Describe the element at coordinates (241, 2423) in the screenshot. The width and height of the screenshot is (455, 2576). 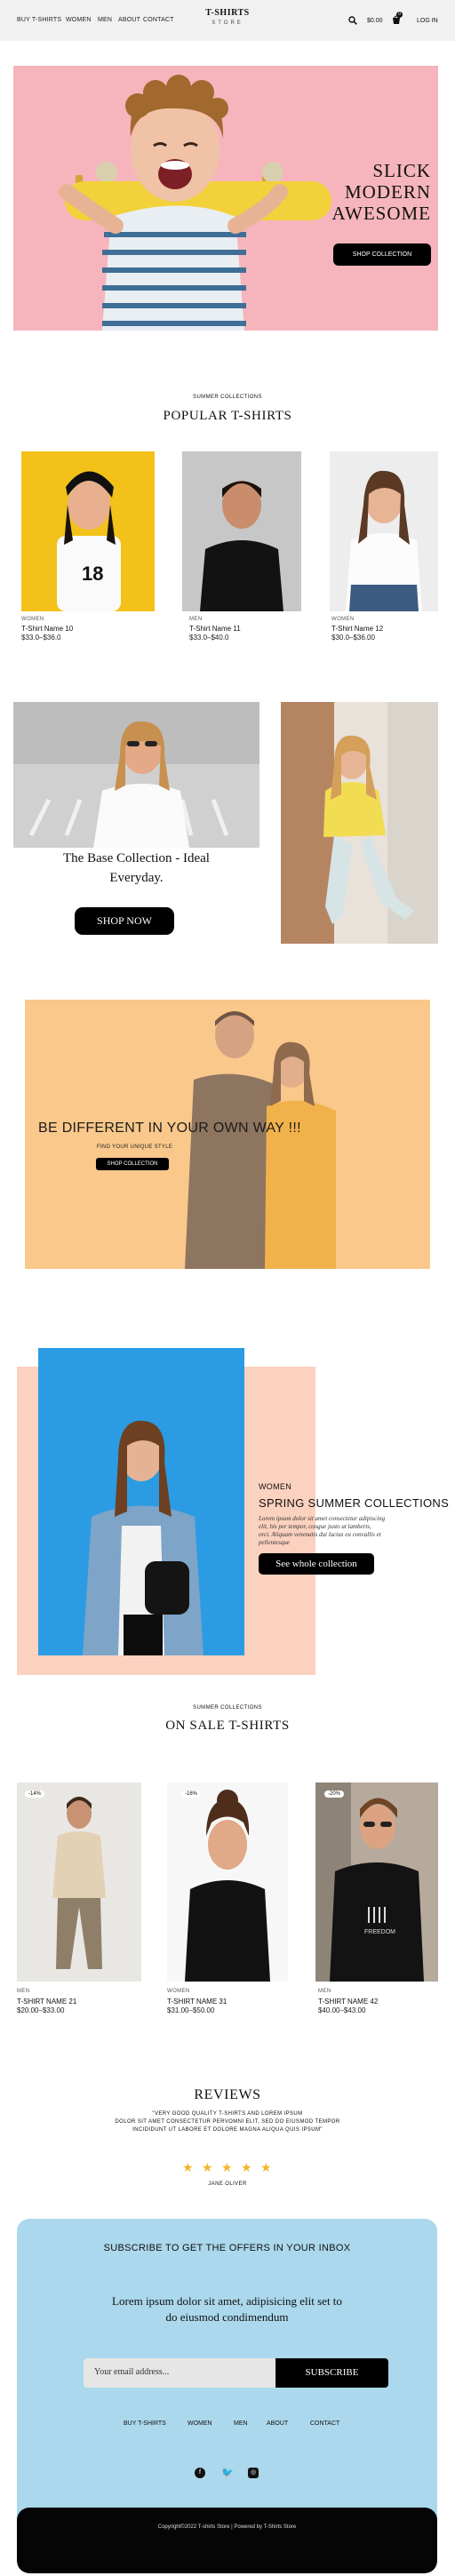
I see `footer-link-men: MEN` at that location.